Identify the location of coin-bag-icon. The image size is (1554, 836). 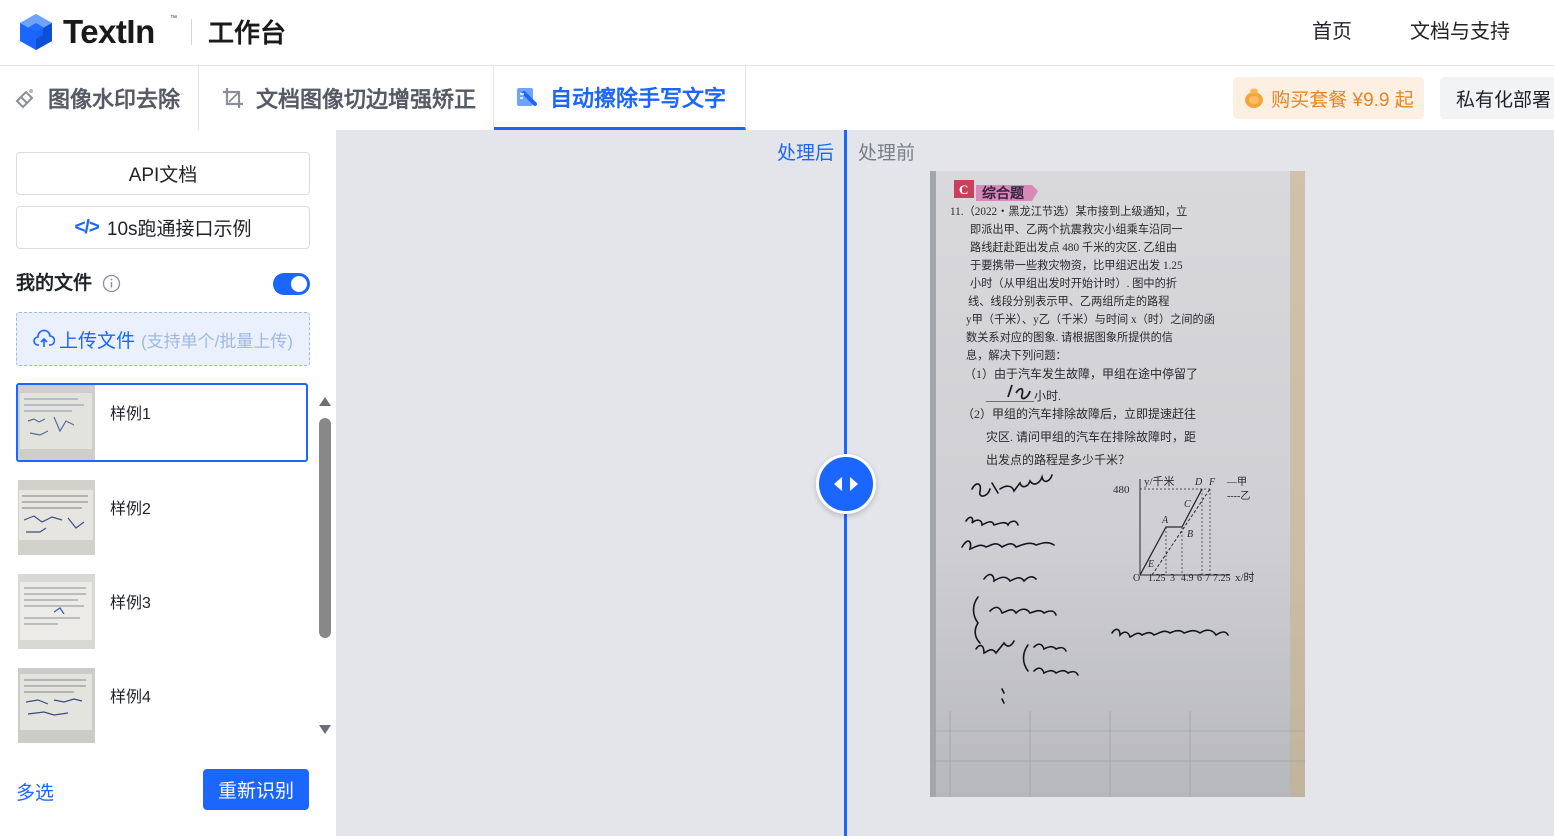
(1254, 98).